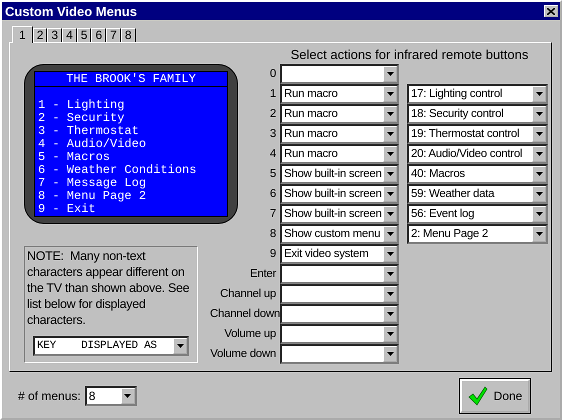 This screenshot has width=562, height=420. Describe the element at coordinates (111, 346) in the screenshot. I see `character-list-dropdown: KEY DISPLAYED AS` at that location.